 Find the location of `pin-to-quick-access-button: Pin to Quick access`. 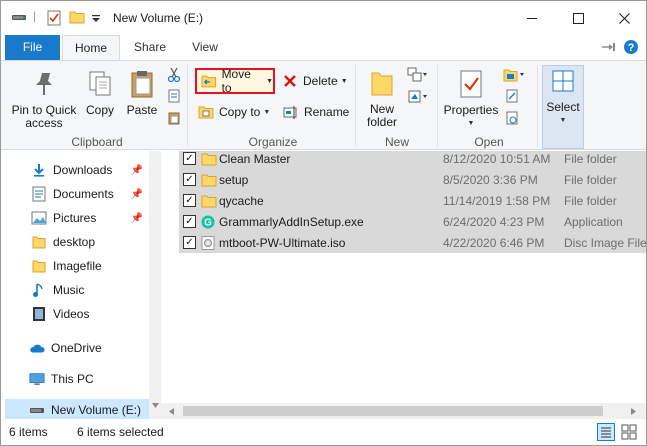

pin-to-quick-access-button: Pin to Quick access is located at coordinates (44, 99).